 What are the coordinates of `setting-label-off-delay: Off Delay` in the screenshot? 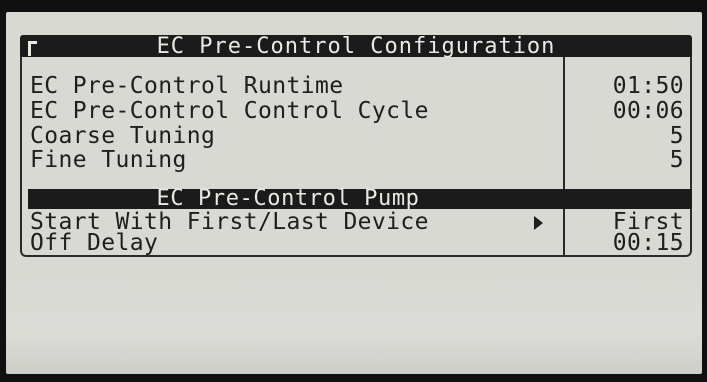 It's located at (94, 243).